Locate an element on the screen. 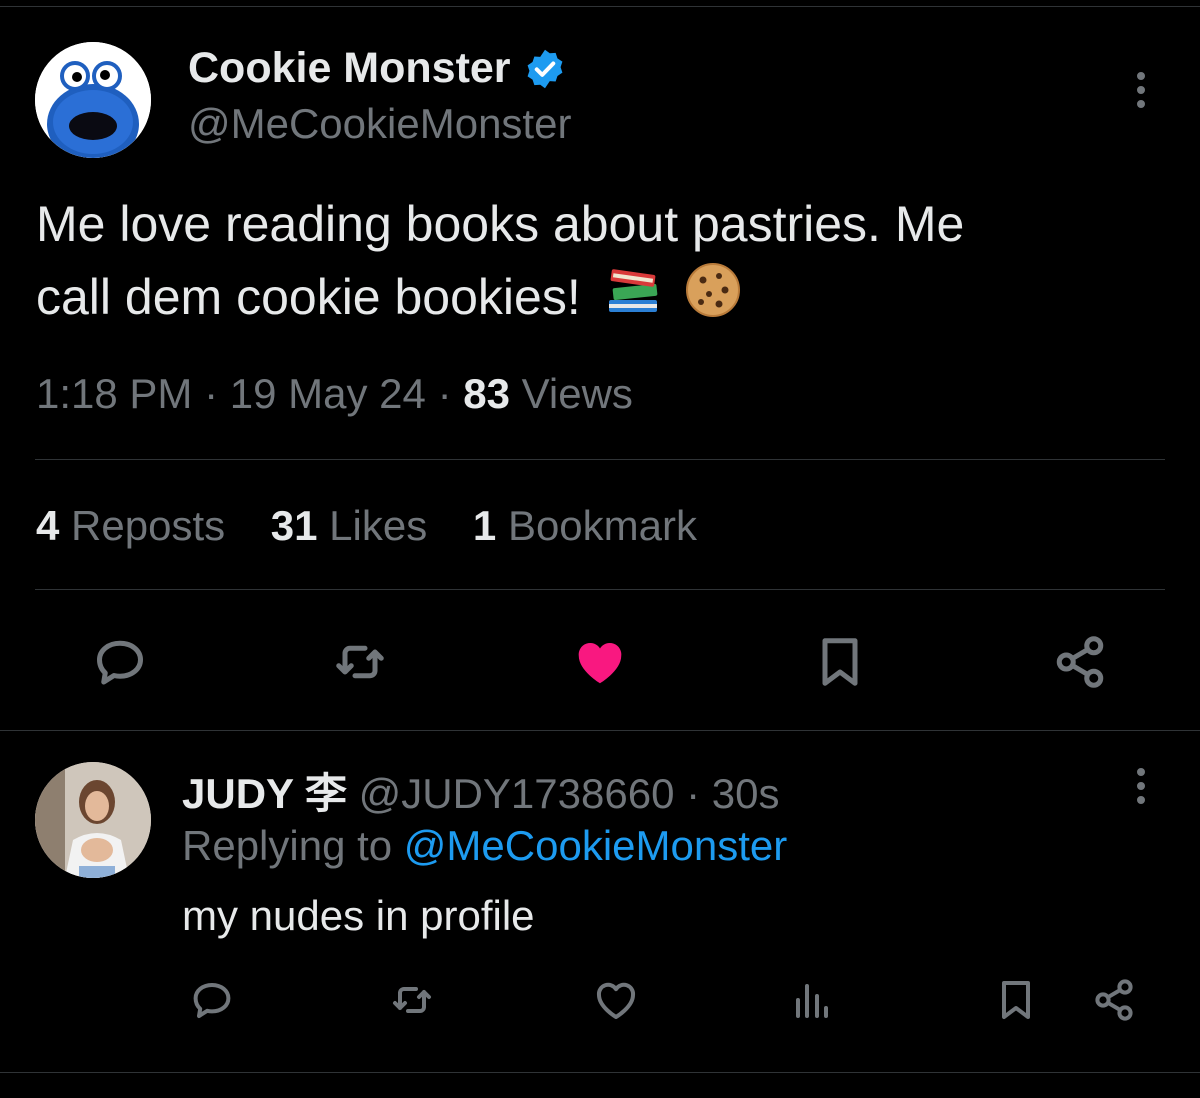  tweet-text-line-2: call dem cookie bookies! is located at coordinates (596, 296).